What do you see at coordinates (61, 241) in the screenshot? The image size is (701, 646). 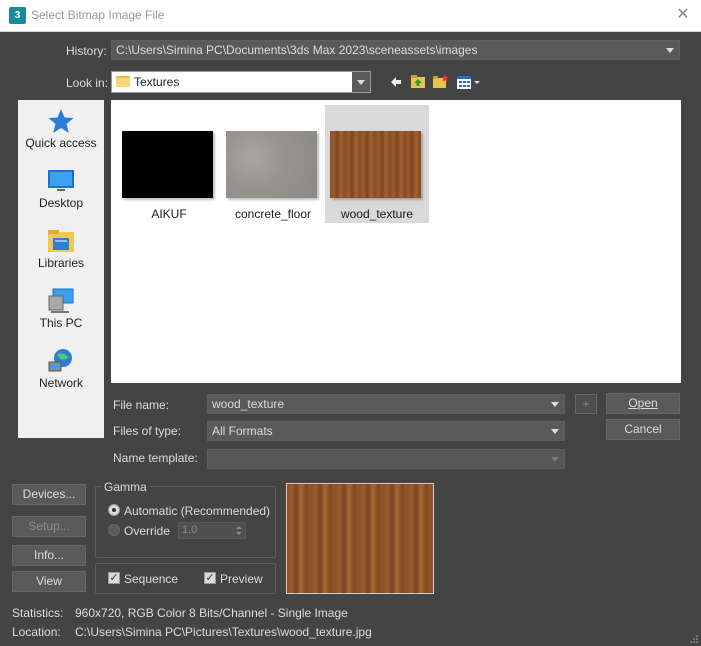 I see `libraries-icon` at bounding box center [61, 241].